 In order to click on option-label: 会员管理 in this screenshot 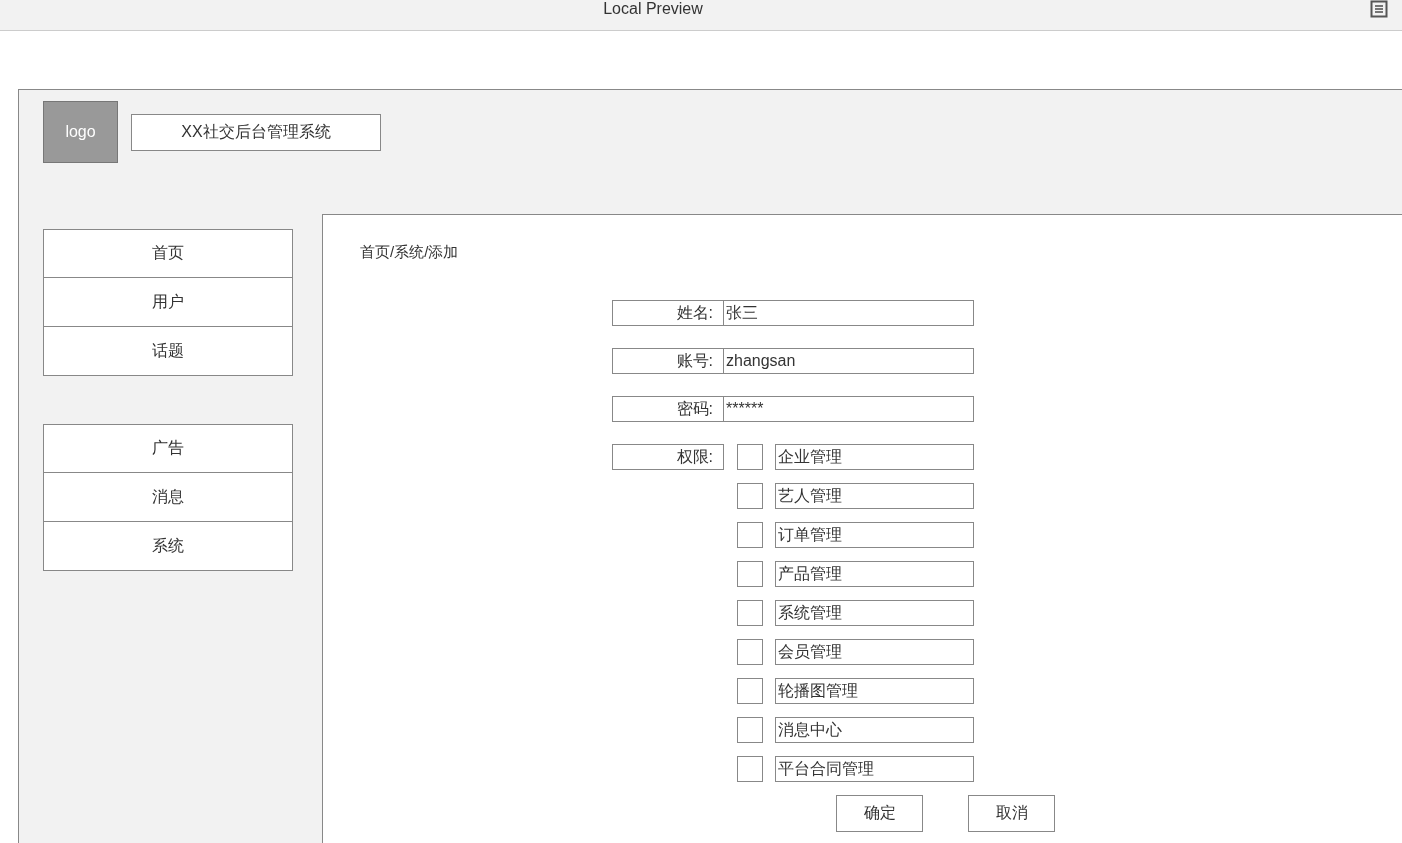, I will do `click(874, 652)`.